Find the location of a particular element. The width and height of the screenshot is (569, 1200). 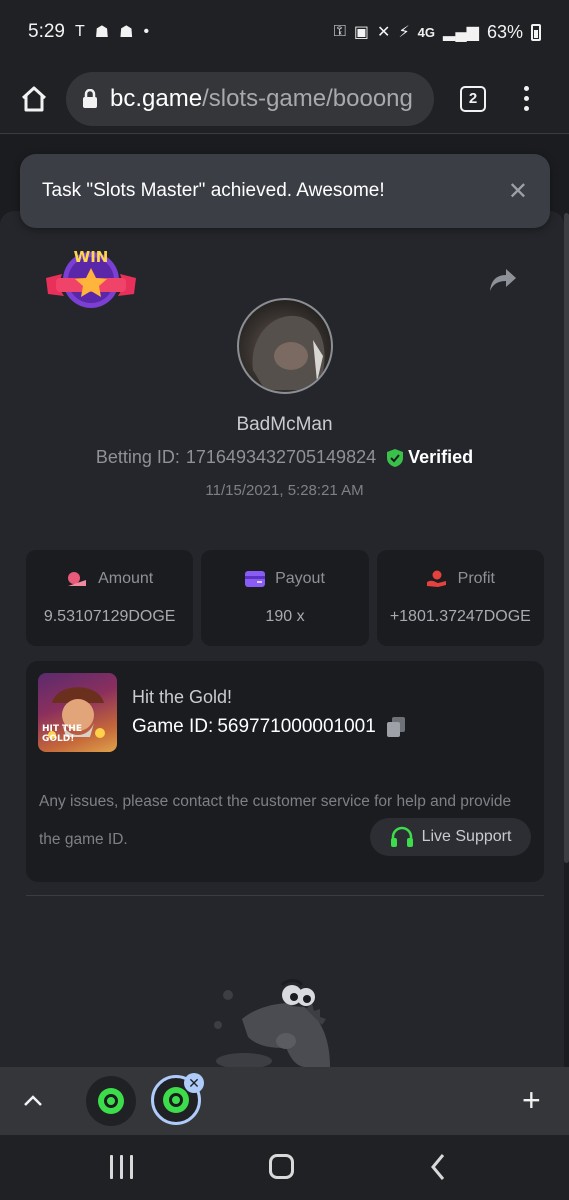

battery-percent: 63% is located at coordinates (504, 31).